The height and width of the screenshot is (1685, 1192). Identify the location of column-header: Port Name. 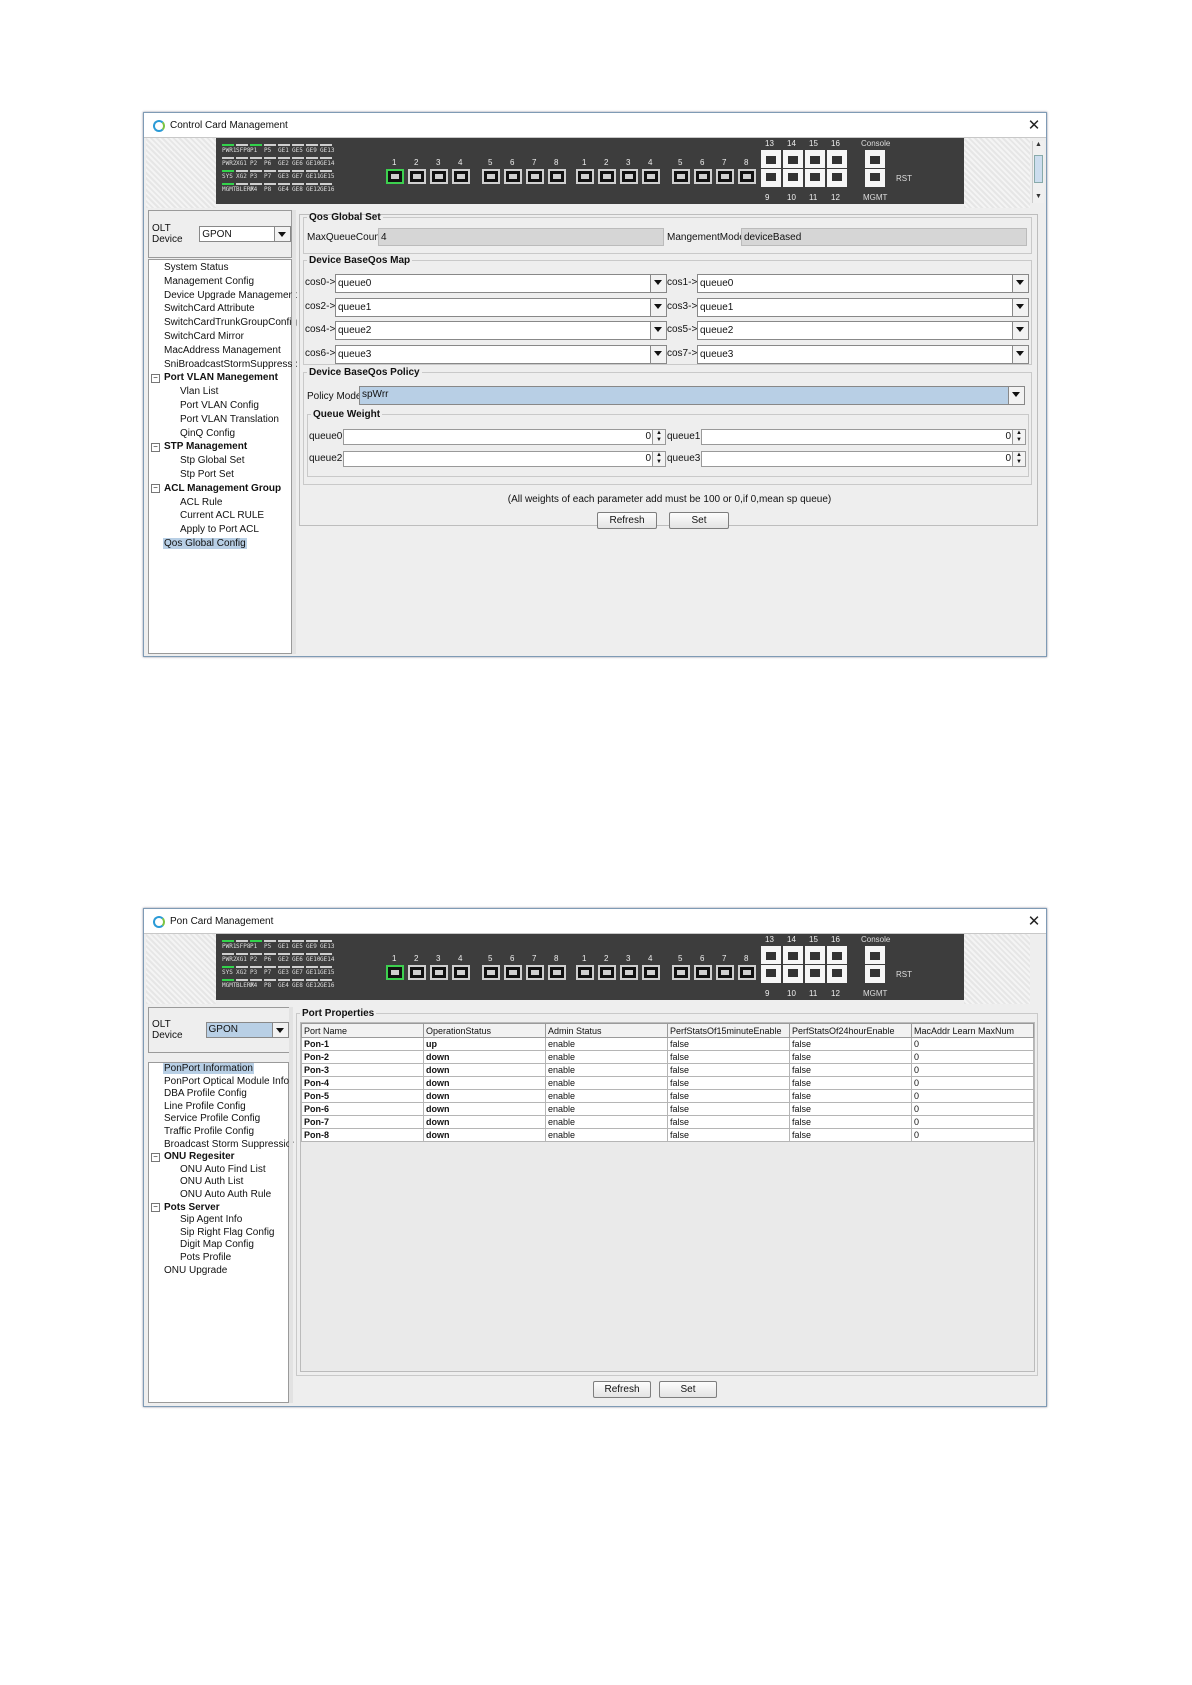
(362, 1030).